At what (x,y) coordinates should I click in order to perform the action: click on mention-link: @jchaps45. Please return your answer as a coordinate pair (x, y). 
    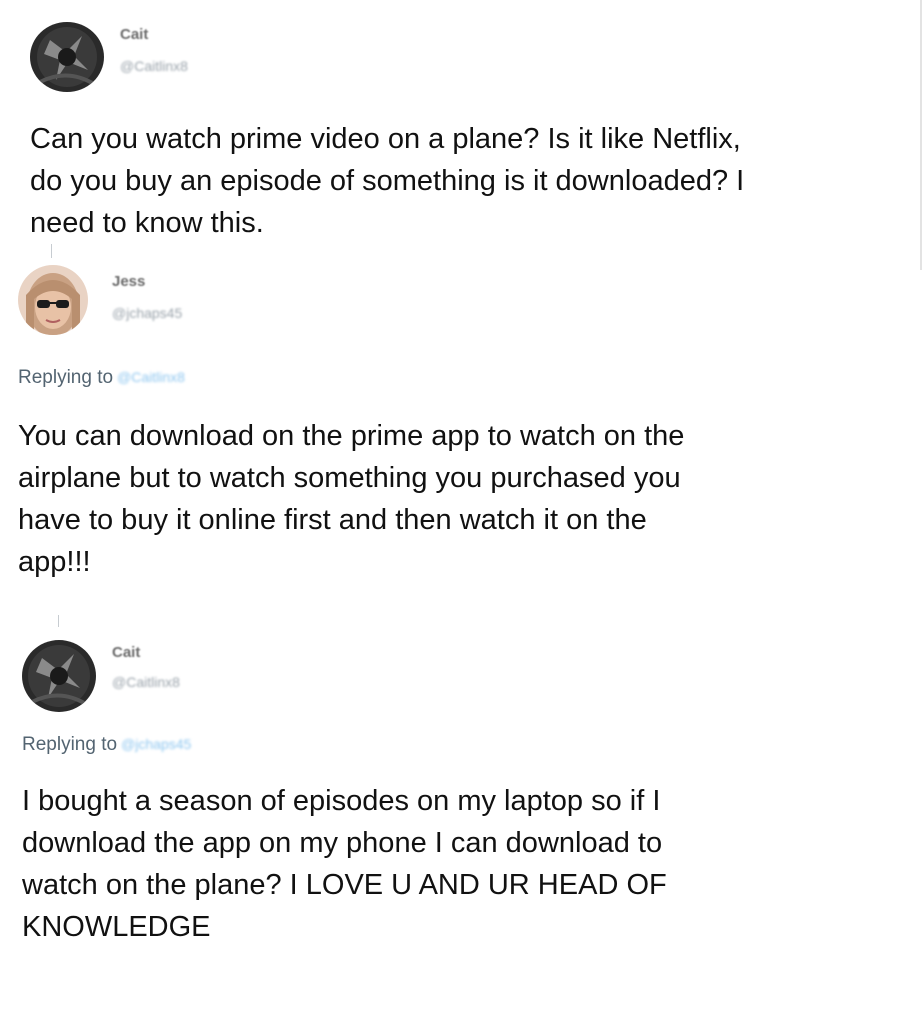
    Looking at the image, I should click on (156, 744).